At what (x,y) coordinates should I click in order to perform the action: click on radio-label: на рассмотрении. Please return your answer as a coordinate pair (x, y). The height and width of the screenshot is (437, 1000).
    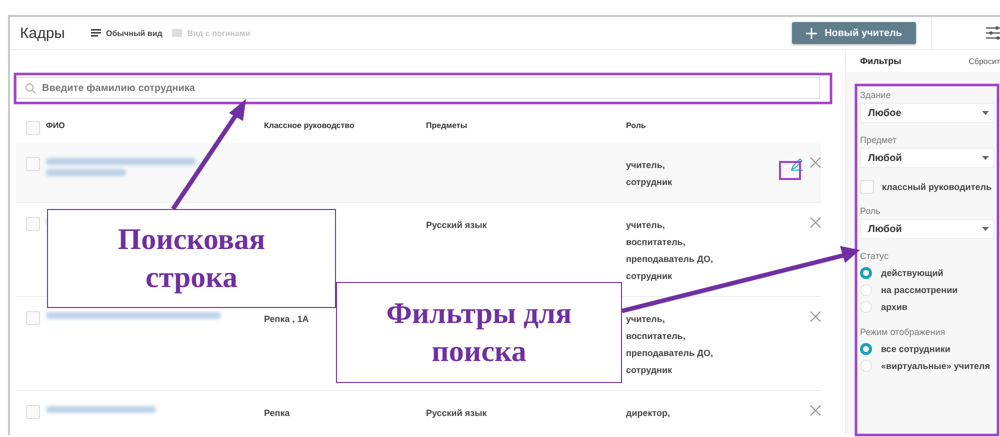
    Looking at the image, I should click on (919, 289).